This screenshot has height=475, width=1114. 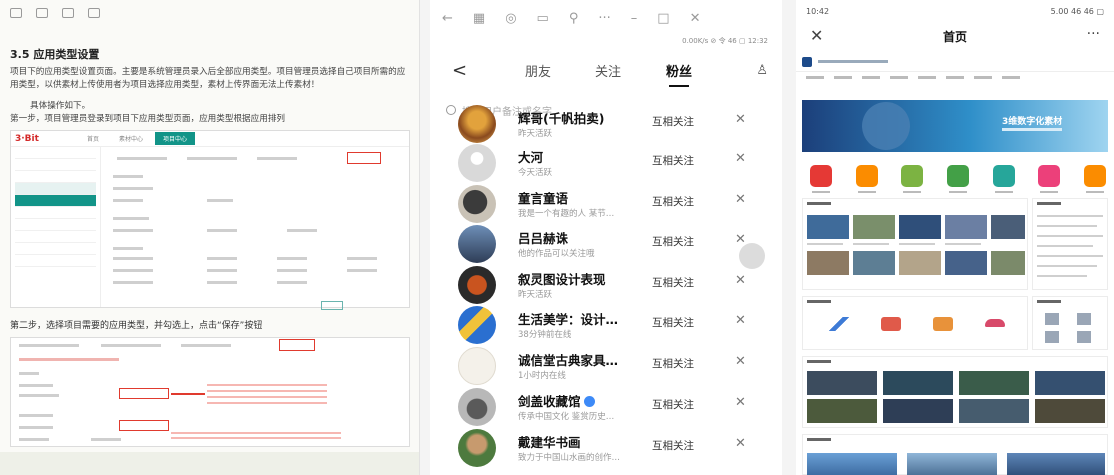 I want to click on fan-row: 叙灵图设计表现 昨天活跃 互相关注 ✕, so click(x=606, y=286).